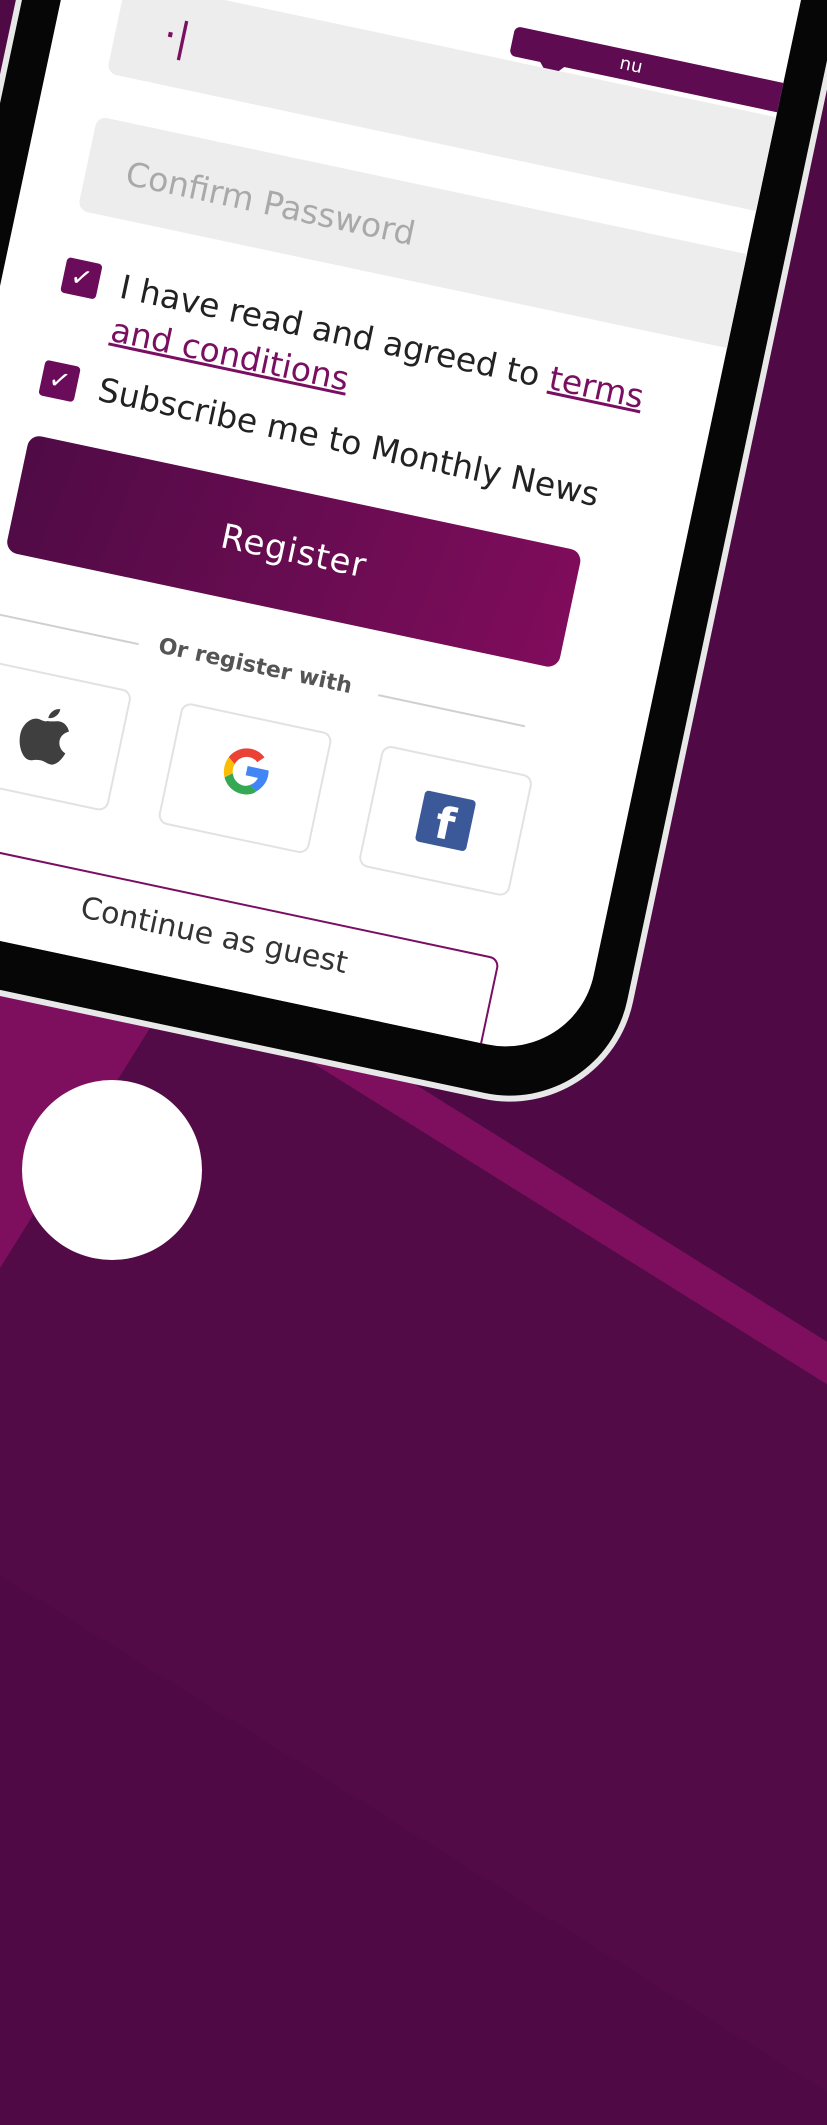  Describe the element at coordinates (631, 65) in the screenshot. I see `password-hint-text: nu` at that location.